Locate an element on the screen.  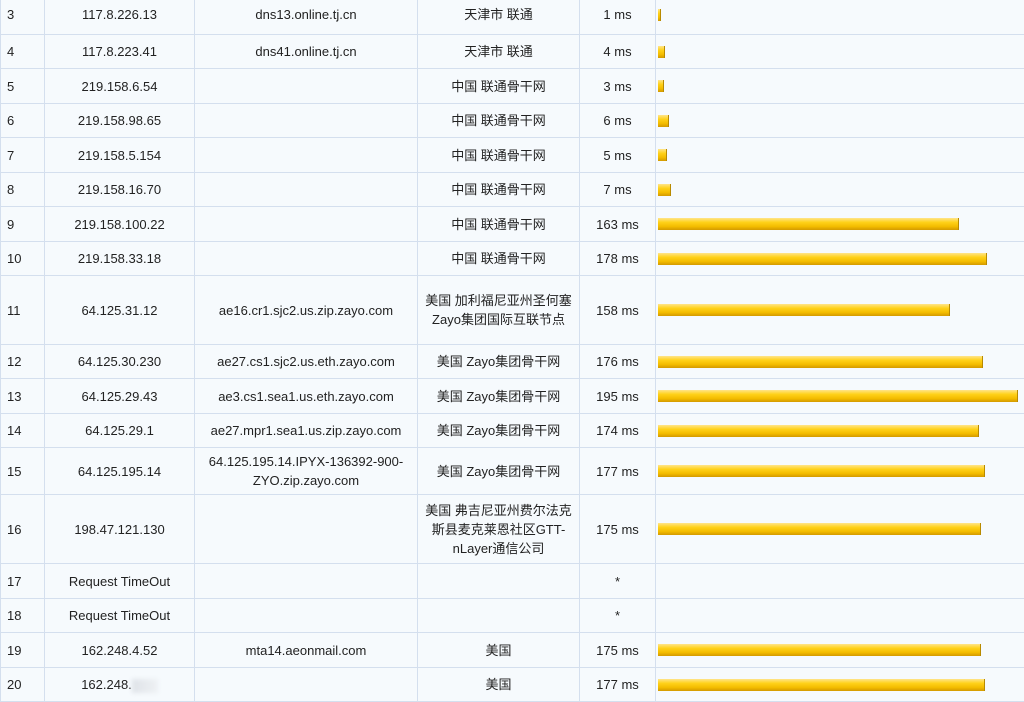
latency: 174 ms is located at coordinates (617, 430).